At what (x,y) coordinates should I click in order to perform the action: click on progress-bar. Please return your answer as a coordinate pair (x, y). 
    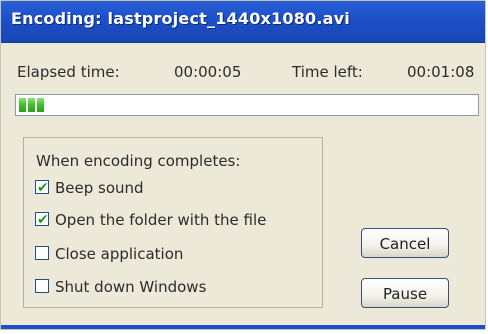
    Looking at the image, I should click on (247, 105).